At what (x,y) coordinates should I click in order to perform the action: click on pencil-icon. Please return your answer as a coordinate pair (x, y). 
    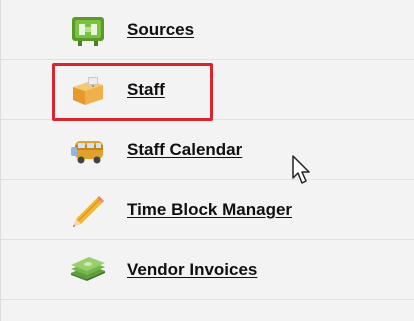
    Looking at the image, I should click on (88, 211).